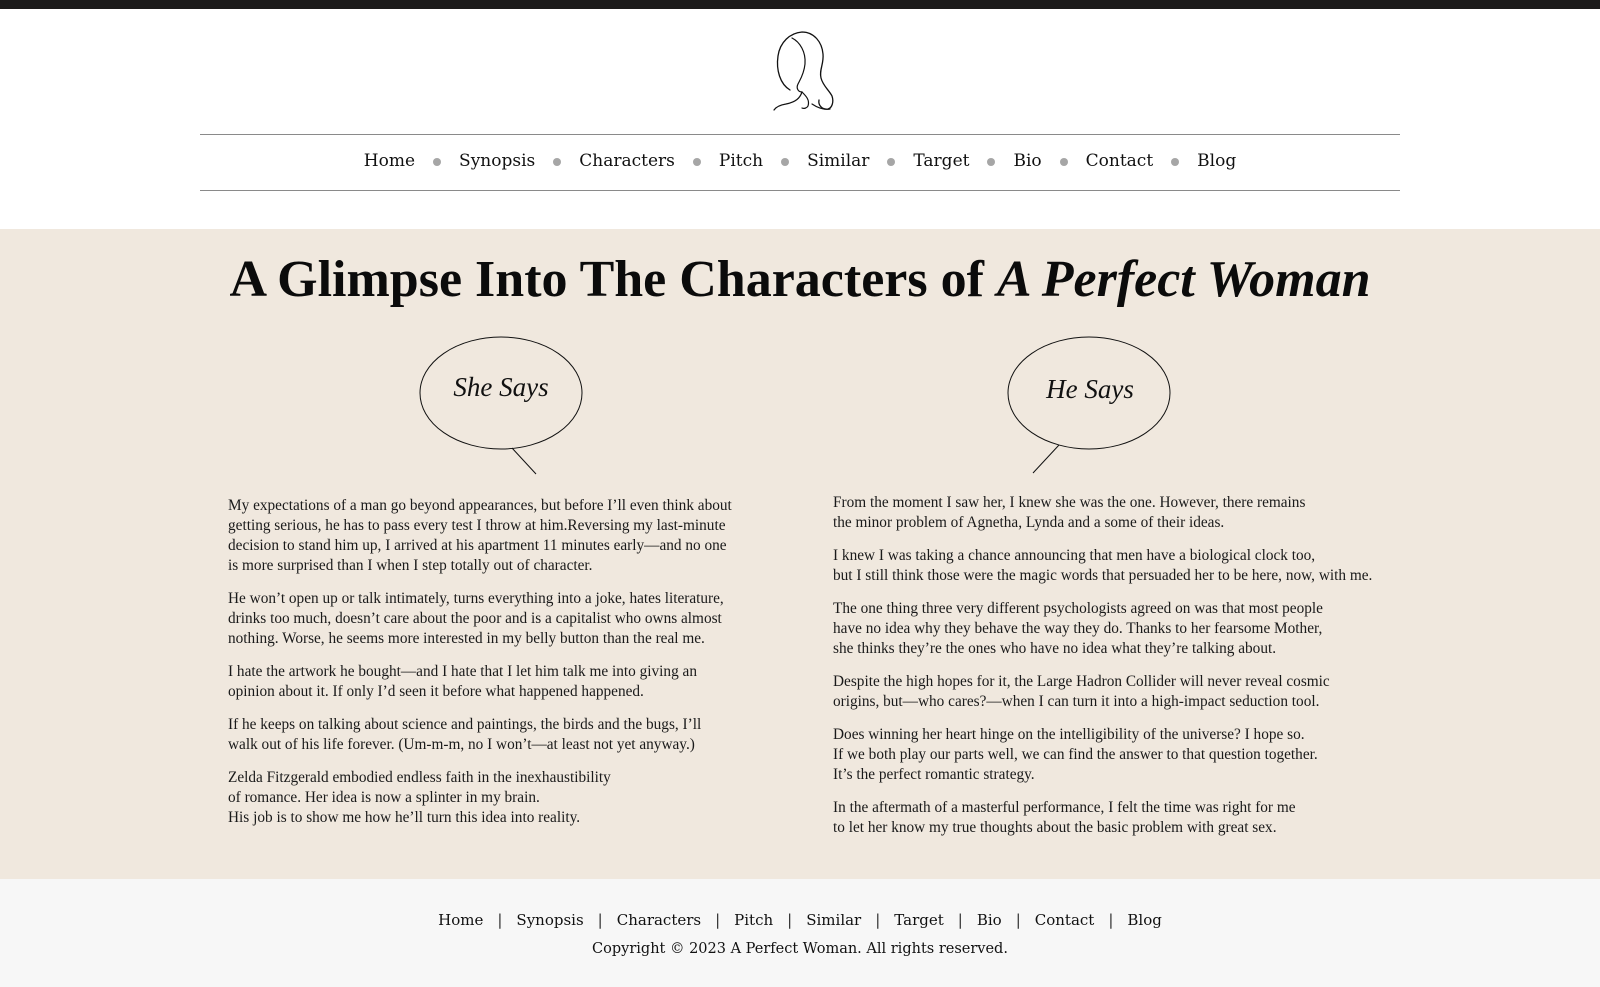 Image resolution: width=1600 pixels, height=987 pixels. Describe the element at coordinates (497, 161) in the screenshot. I see `nav-synopsis: Synopsis` at that location.